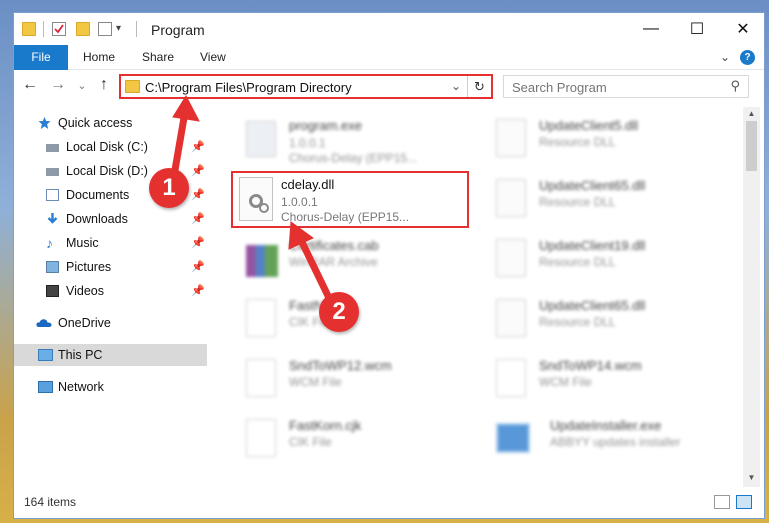 The image size is (769, 523). I want to click on vertical-scrollbar: ▲ ▼, so click(751, 297).